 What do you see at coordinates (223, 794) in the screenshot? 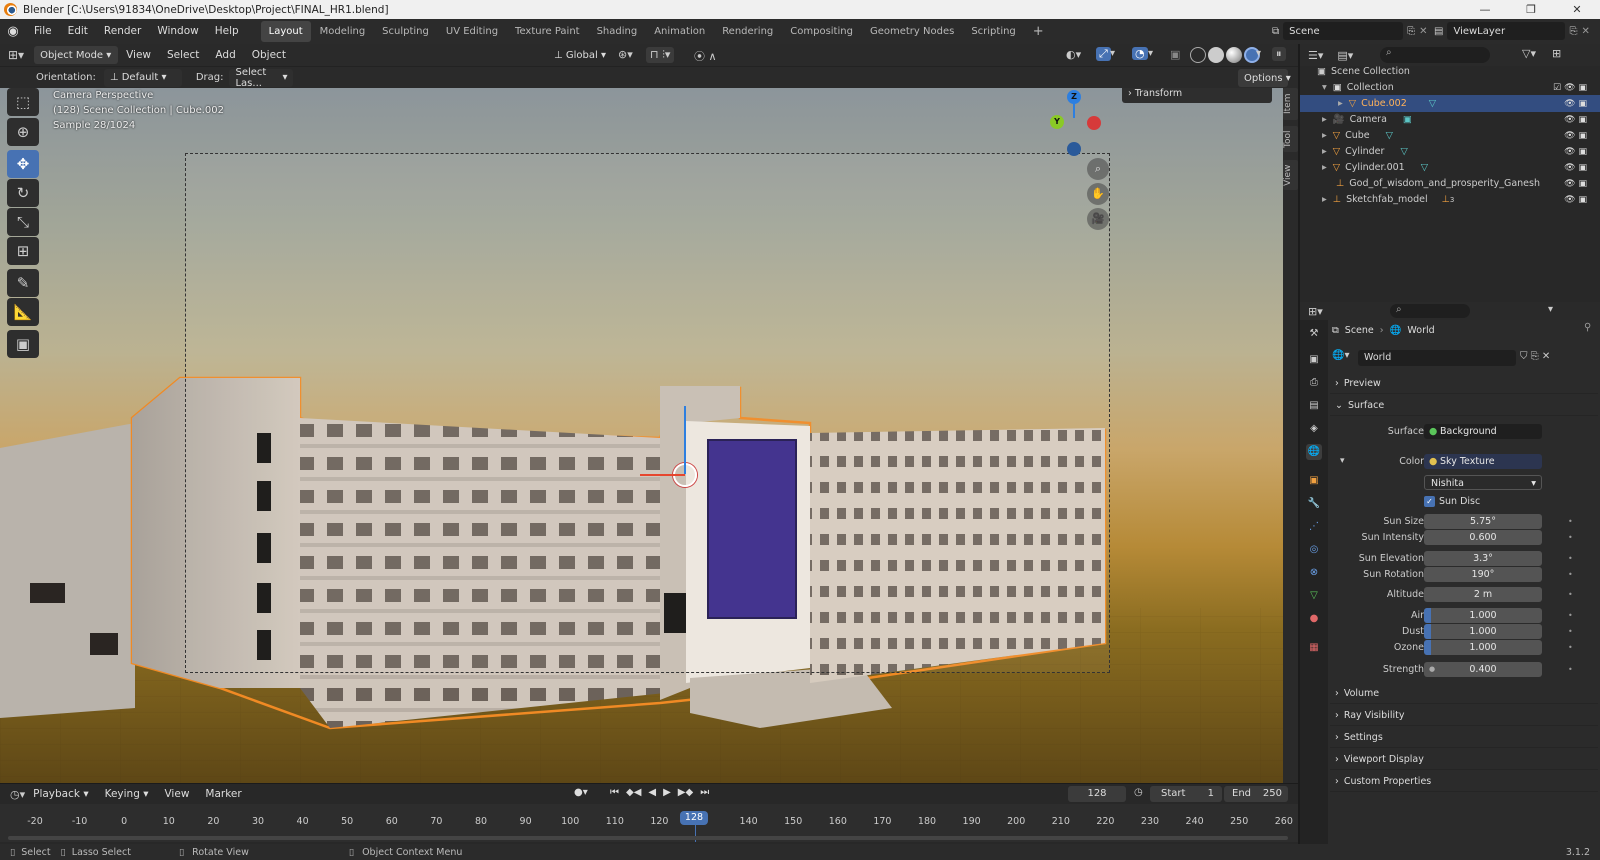
I see `timeline-menu-marker: Marker` at bounding box center [223, 794].